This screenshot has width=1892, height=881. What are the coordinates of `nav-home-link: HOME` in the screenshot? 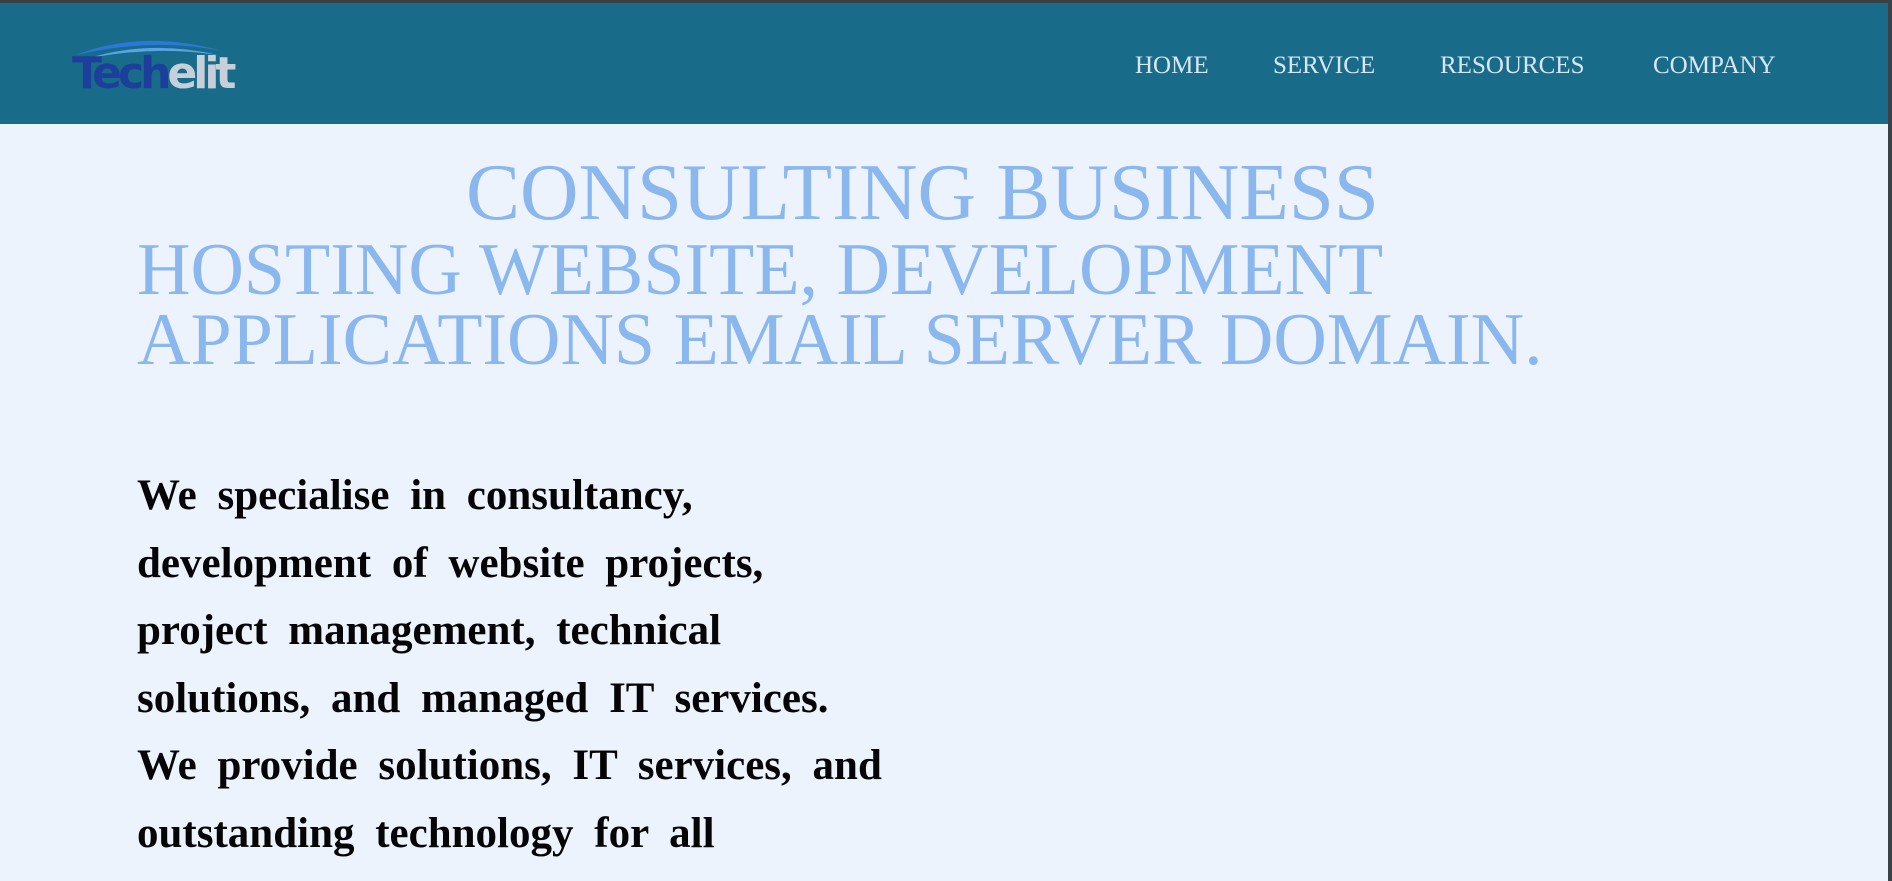 It's located at (1172, 66).